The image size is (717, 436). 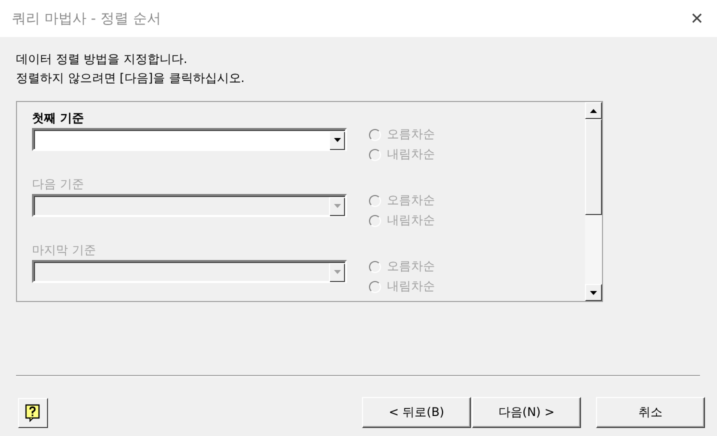 What do you see at coordinates (650, 412) in the screenshot?
I see `cancel-button: 취소` at bounding box center [650, 412].